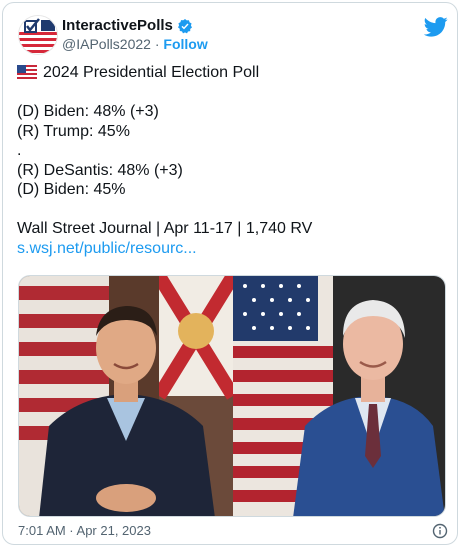 The height and width of the screenshot is (549, 462). I want to click on us-flag-icon, so click(27, 72).